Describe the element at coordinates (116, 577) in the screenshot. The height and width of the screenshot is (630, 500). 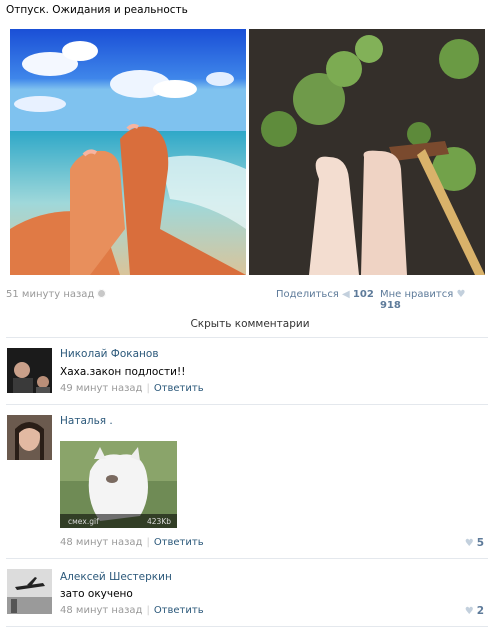
I see `comment-author: Алексей Шестеркин` at that location.